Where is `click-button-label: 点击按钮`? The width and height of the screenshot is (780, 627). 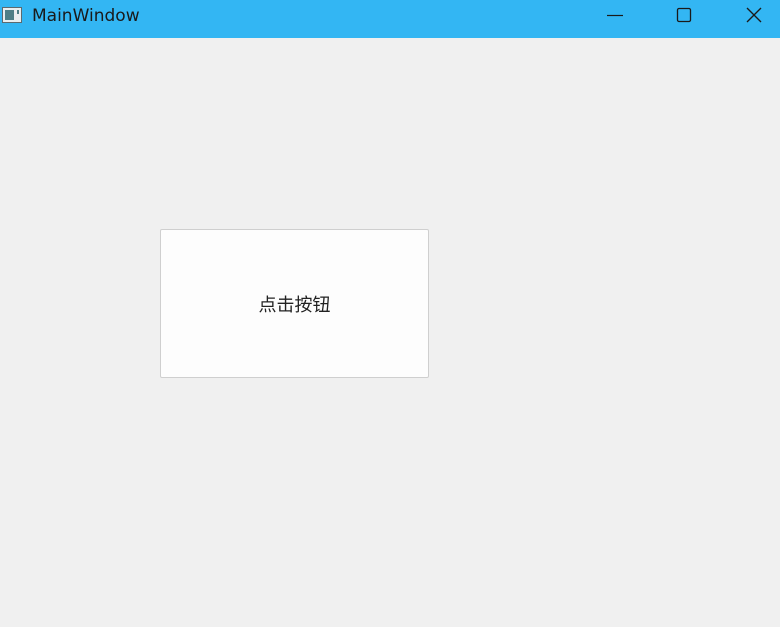 click-button-label: 点击按钮 is located at coordinates (294, 305).